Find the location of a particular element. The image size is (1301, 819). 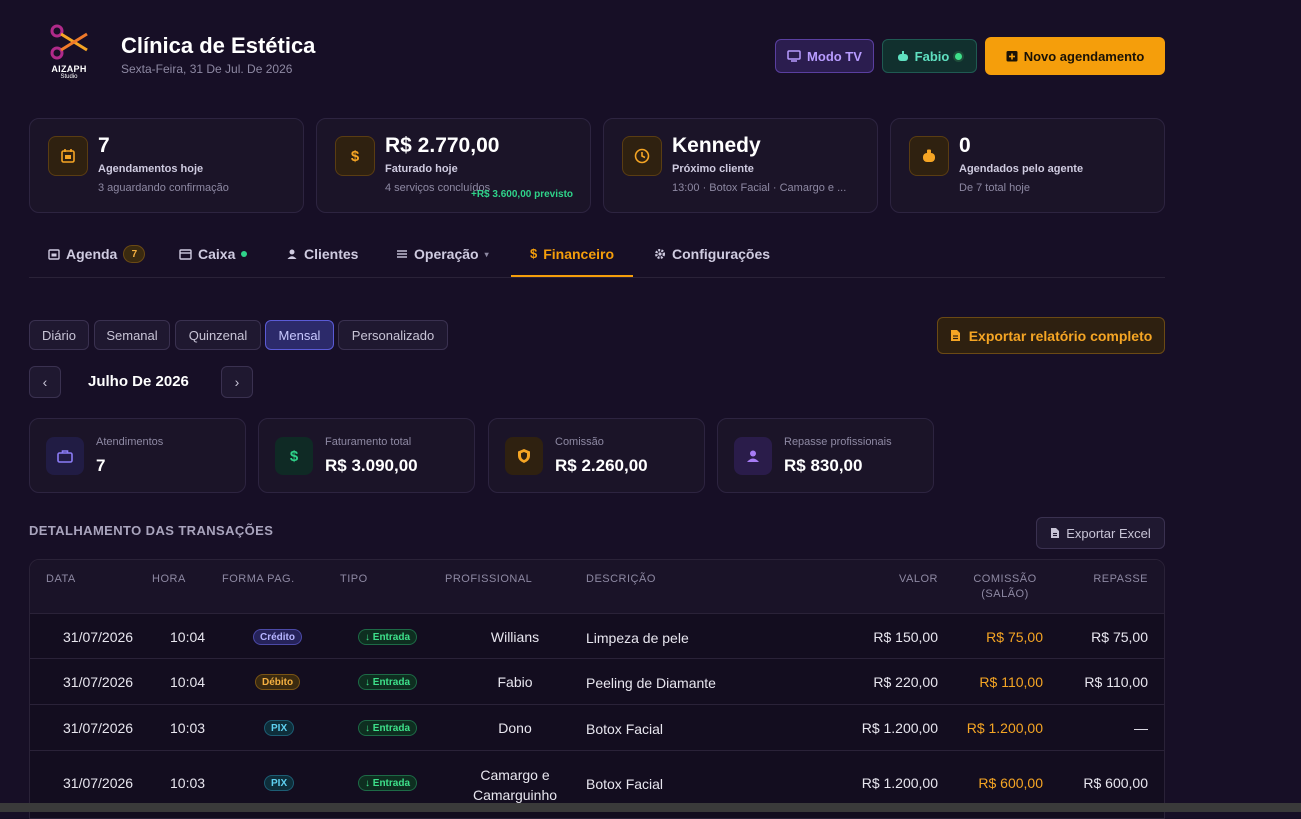

dollar-icon: $ is located at coordinates (533, 253).